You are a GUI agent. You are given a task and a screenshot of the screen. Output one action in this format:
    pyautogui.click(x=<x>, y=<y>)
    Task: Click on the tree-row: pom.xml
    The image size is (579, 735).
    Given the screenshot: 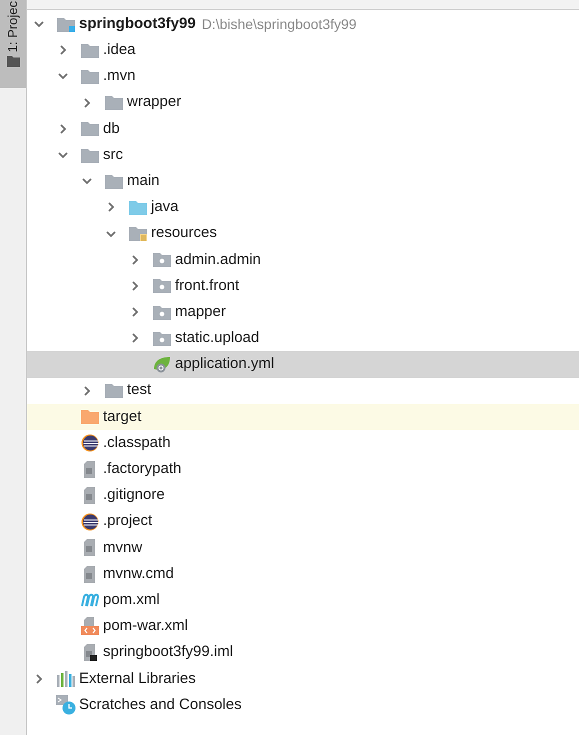 What is the action you would take?
    pyautogui.click(x=303, y=600)
    